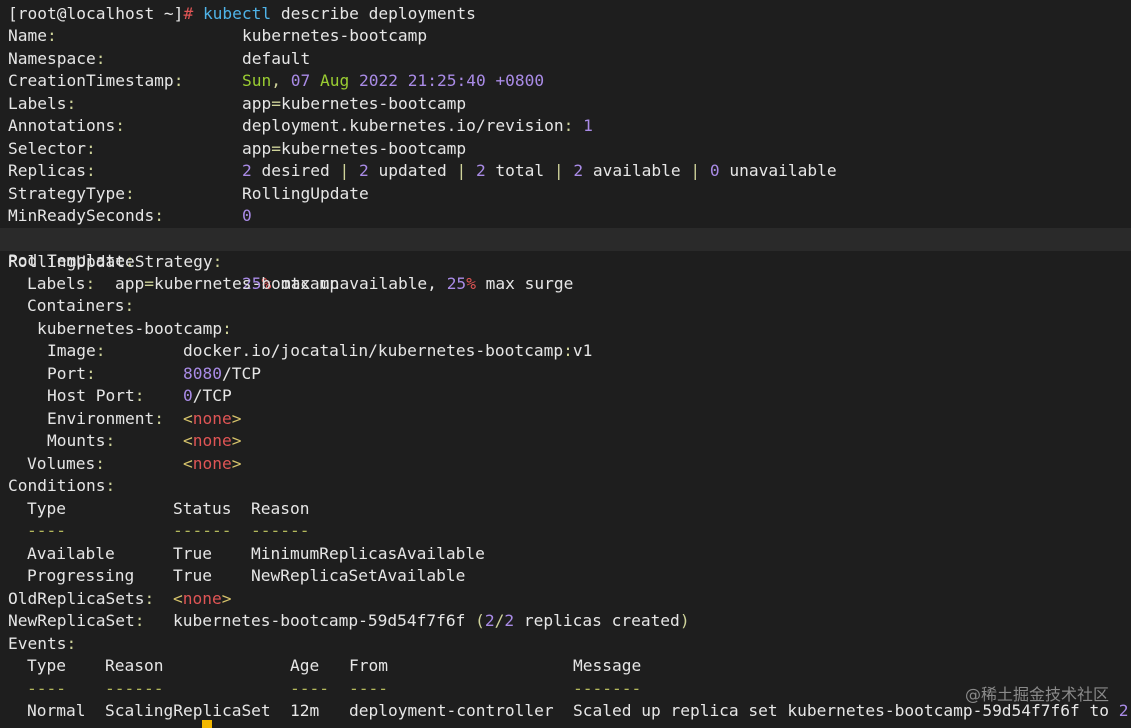  Describe the element at coordinates (76, 350) in the screenshot. I see `container-image-label: Image:` at that location.